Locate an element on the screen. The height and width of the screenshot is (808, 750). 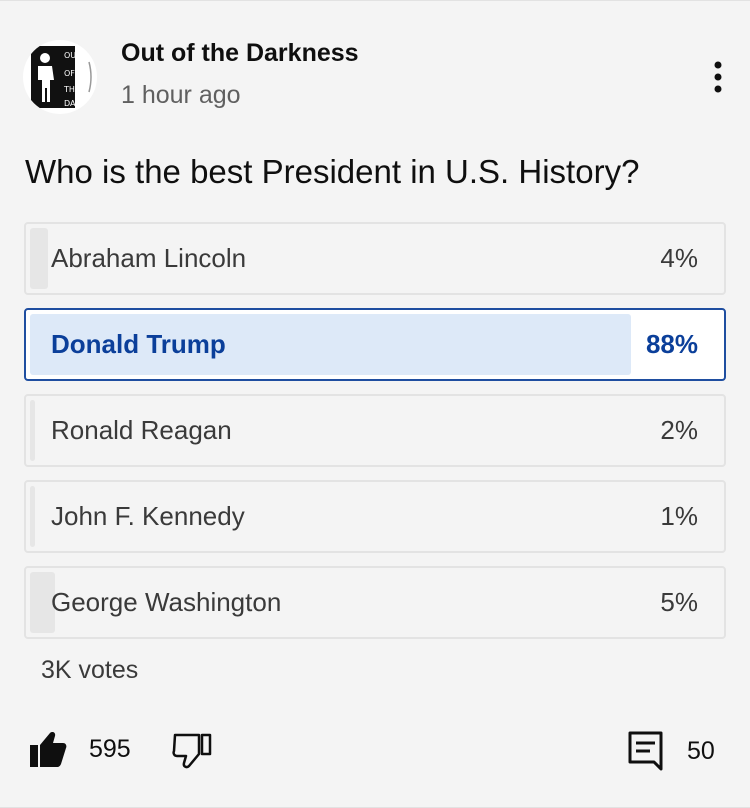
poll-option-john-f-kennedy: John F. Kennedy 1% is located at coordinates (375, 516).